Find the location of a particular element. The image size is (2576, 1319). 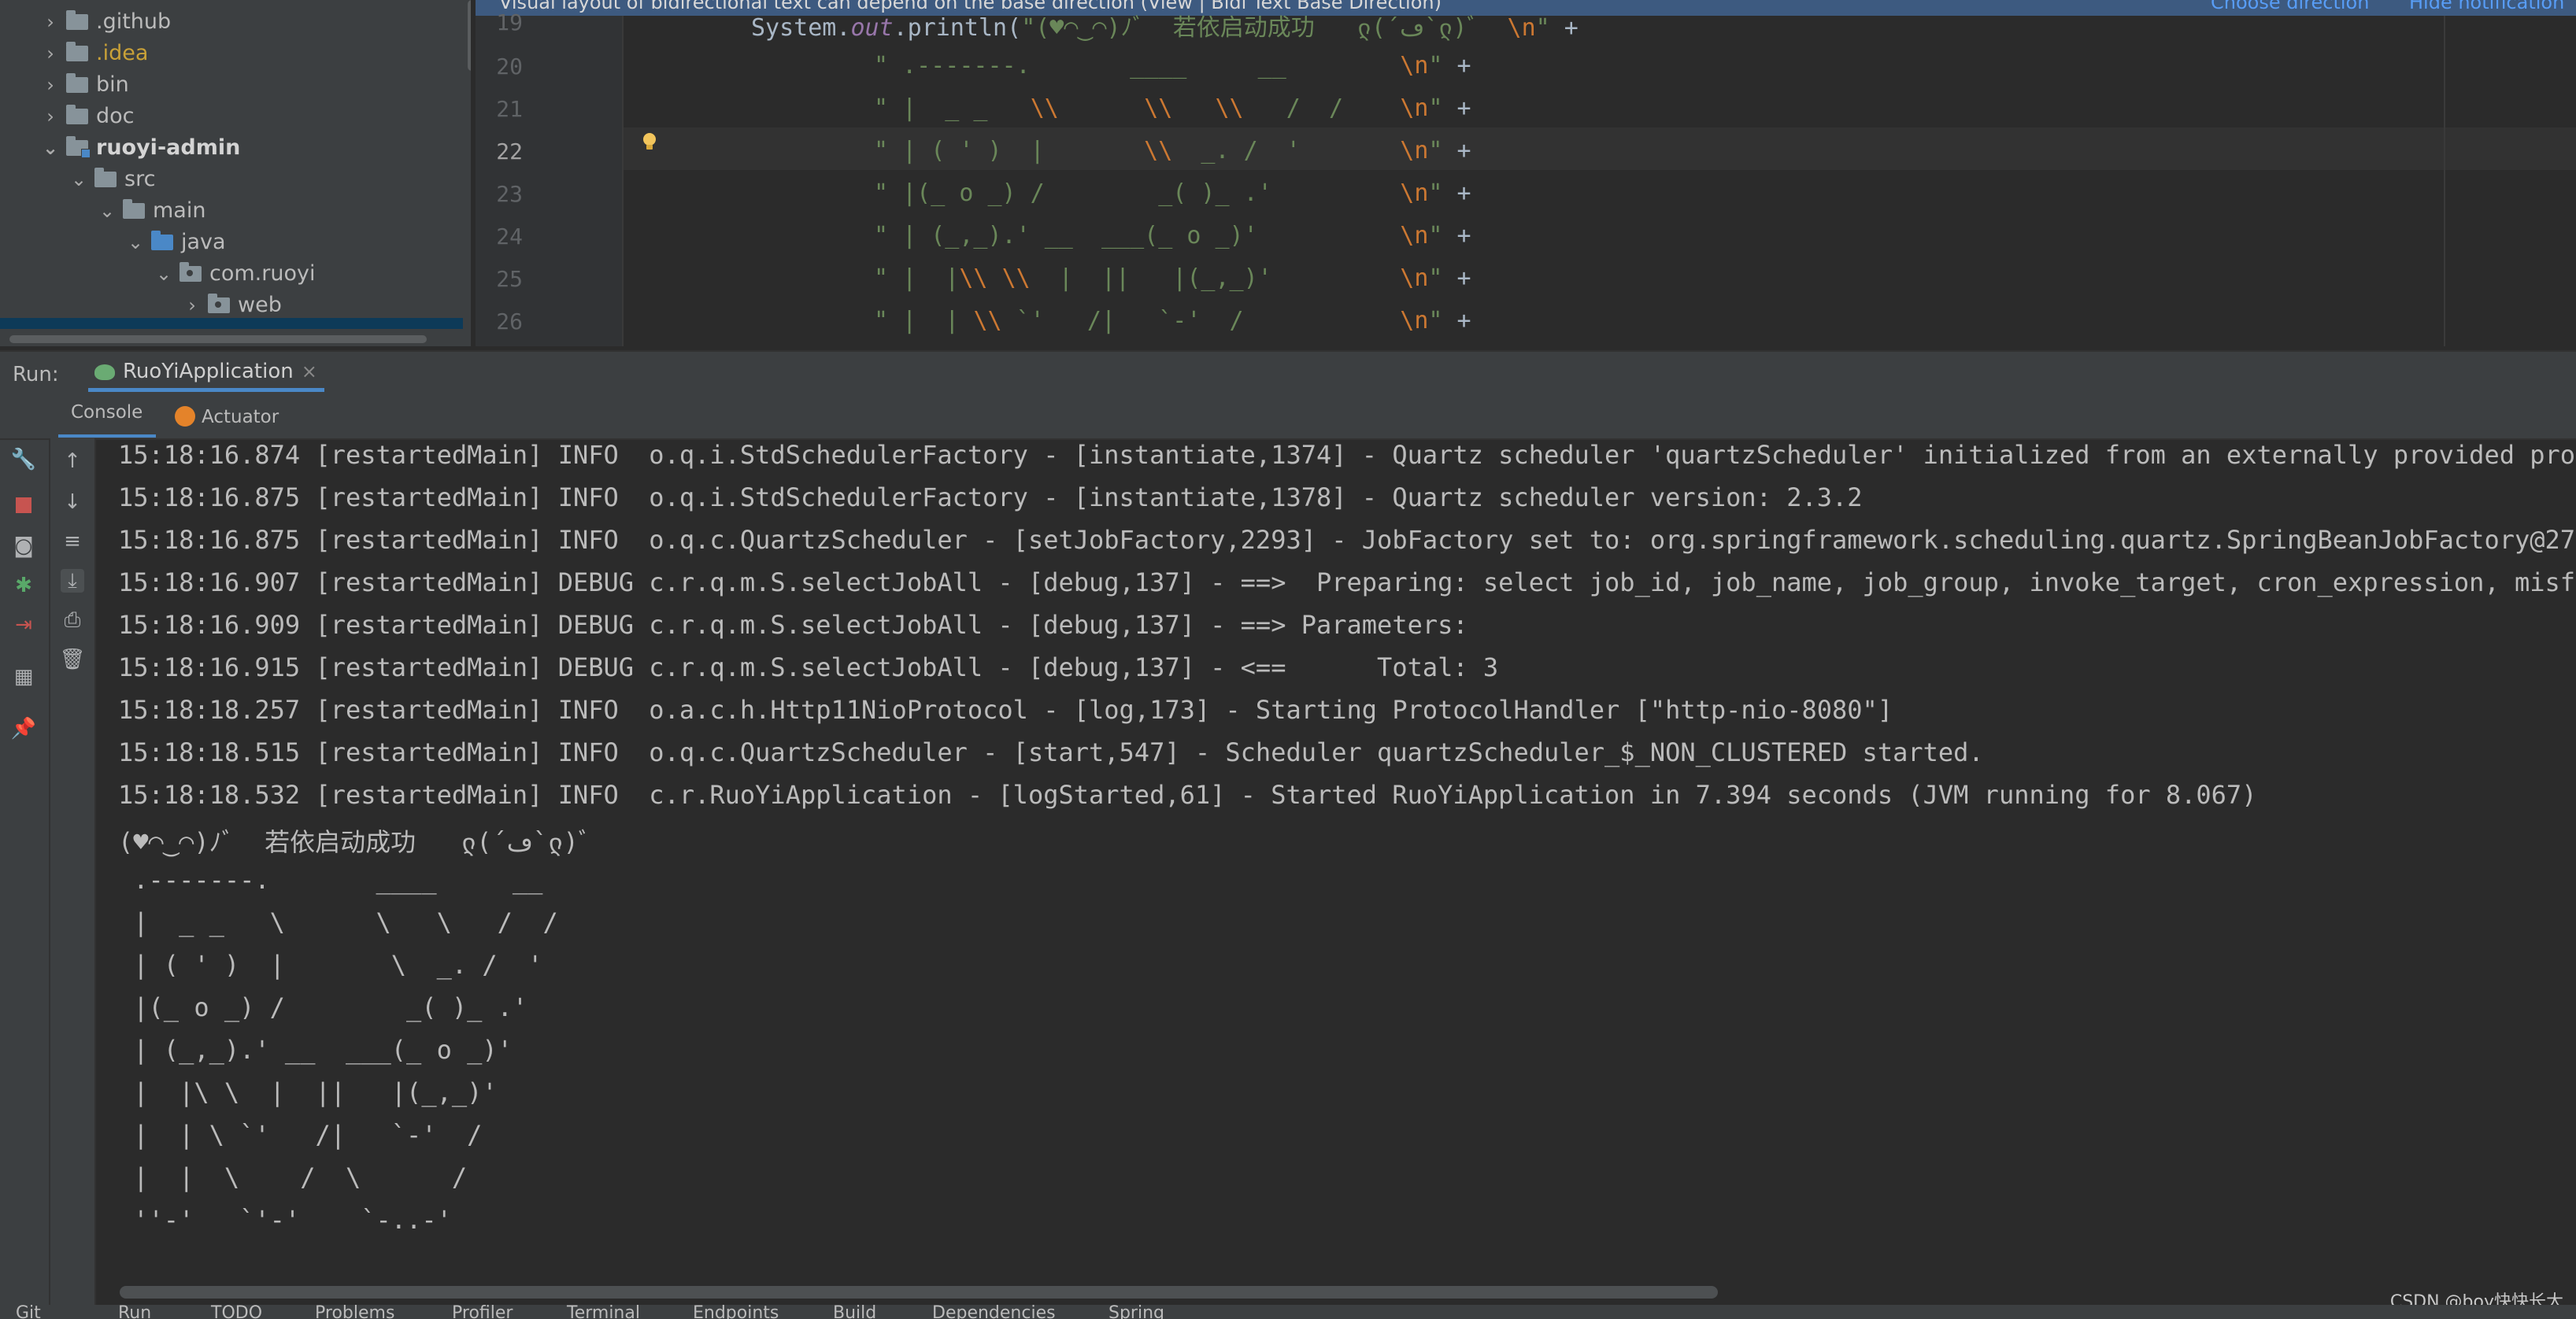

console-horizontal-scrollbar is located at coordinates (919, 1293).